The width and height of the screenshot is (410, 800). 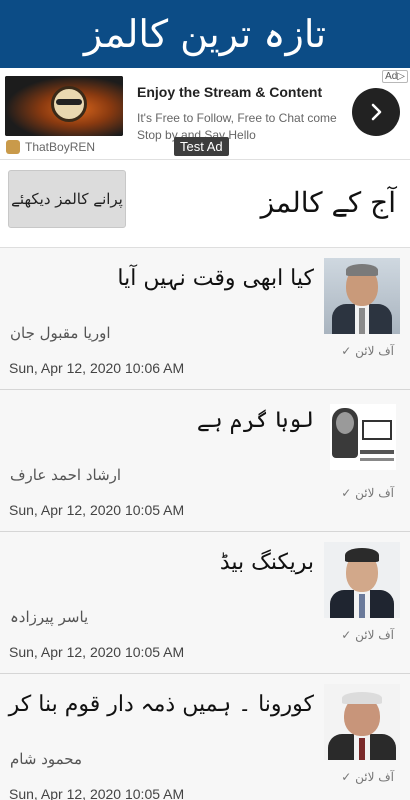 What do you see at coordinates (205, 204) in the screenshot?
I see `todays-columns-section: آج کے کالمز پرانے کالمز دیکھئے` at bounding box center [205, 204].